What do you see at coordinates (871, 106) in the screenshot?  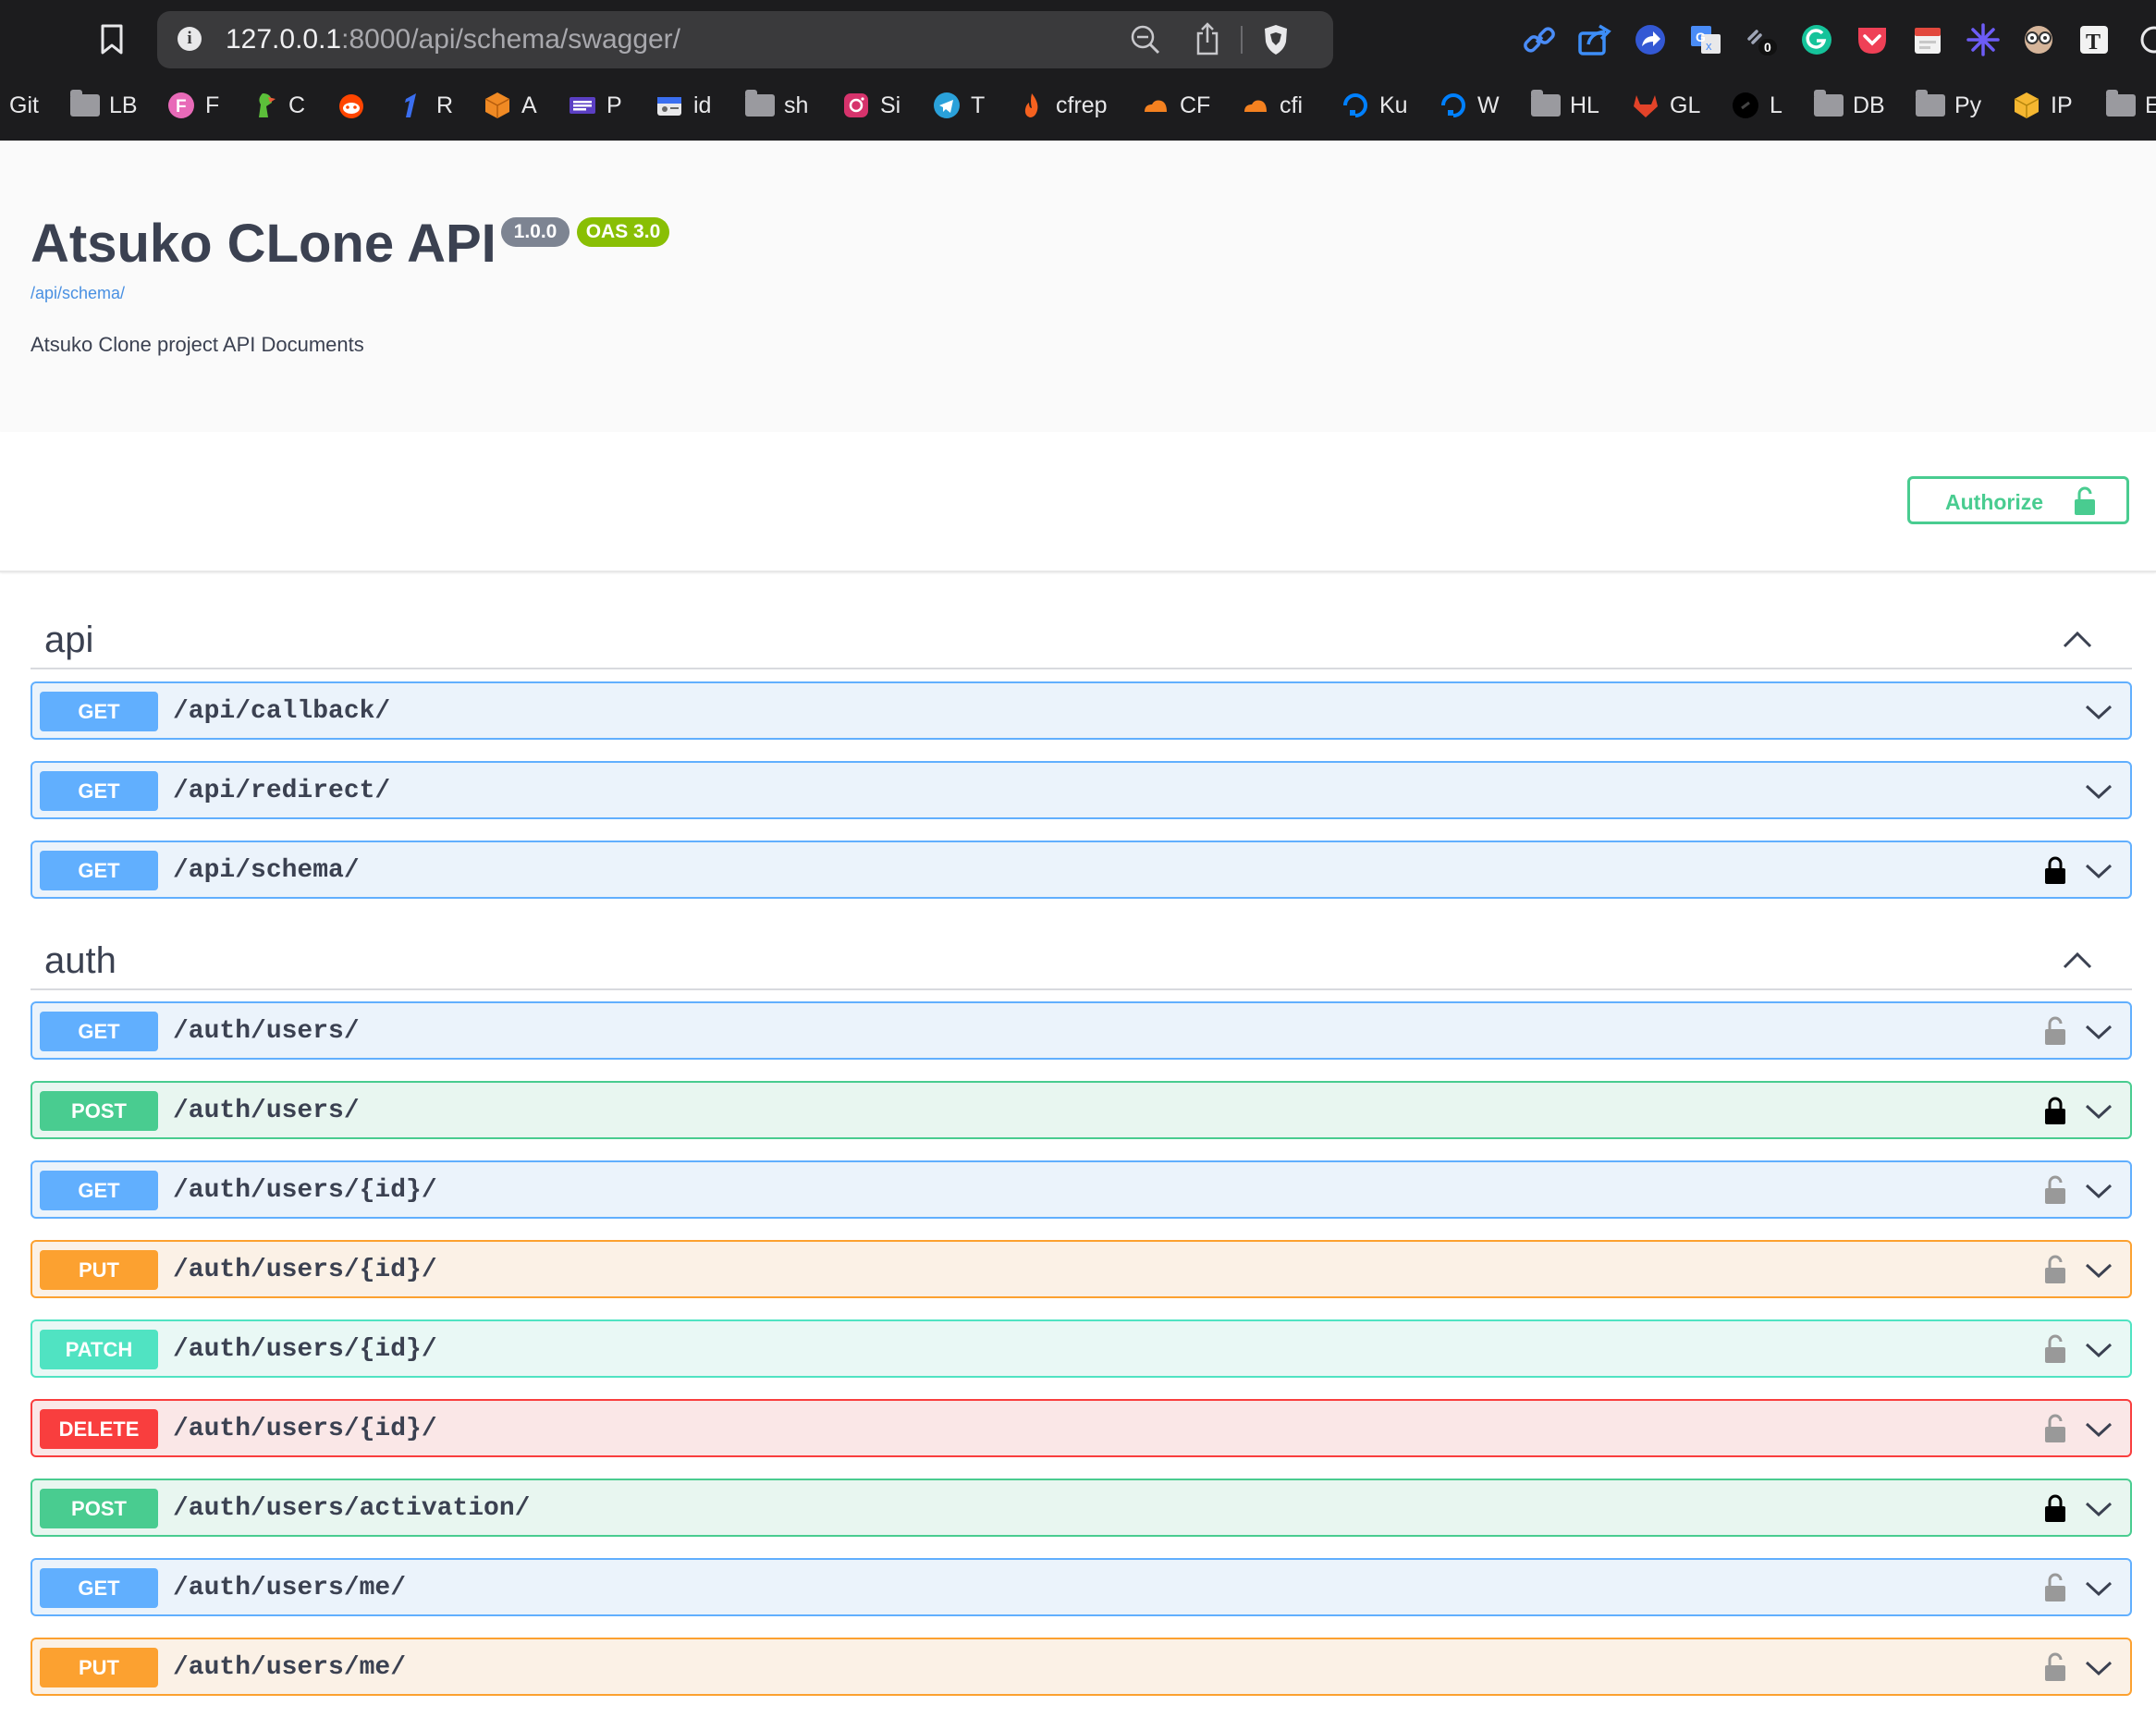 I see `bookmark-si: Si` at bounding box center [871, 106].